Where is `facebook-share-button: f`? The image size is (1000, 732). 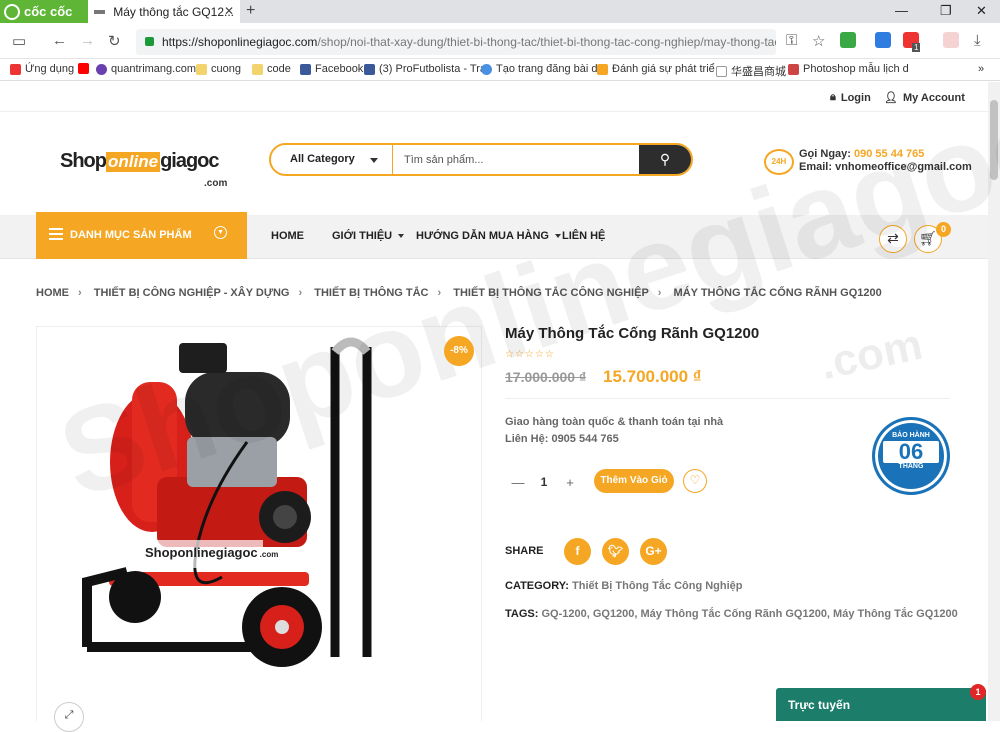 facebook-share-button: f is located at coordinates (577, 551).